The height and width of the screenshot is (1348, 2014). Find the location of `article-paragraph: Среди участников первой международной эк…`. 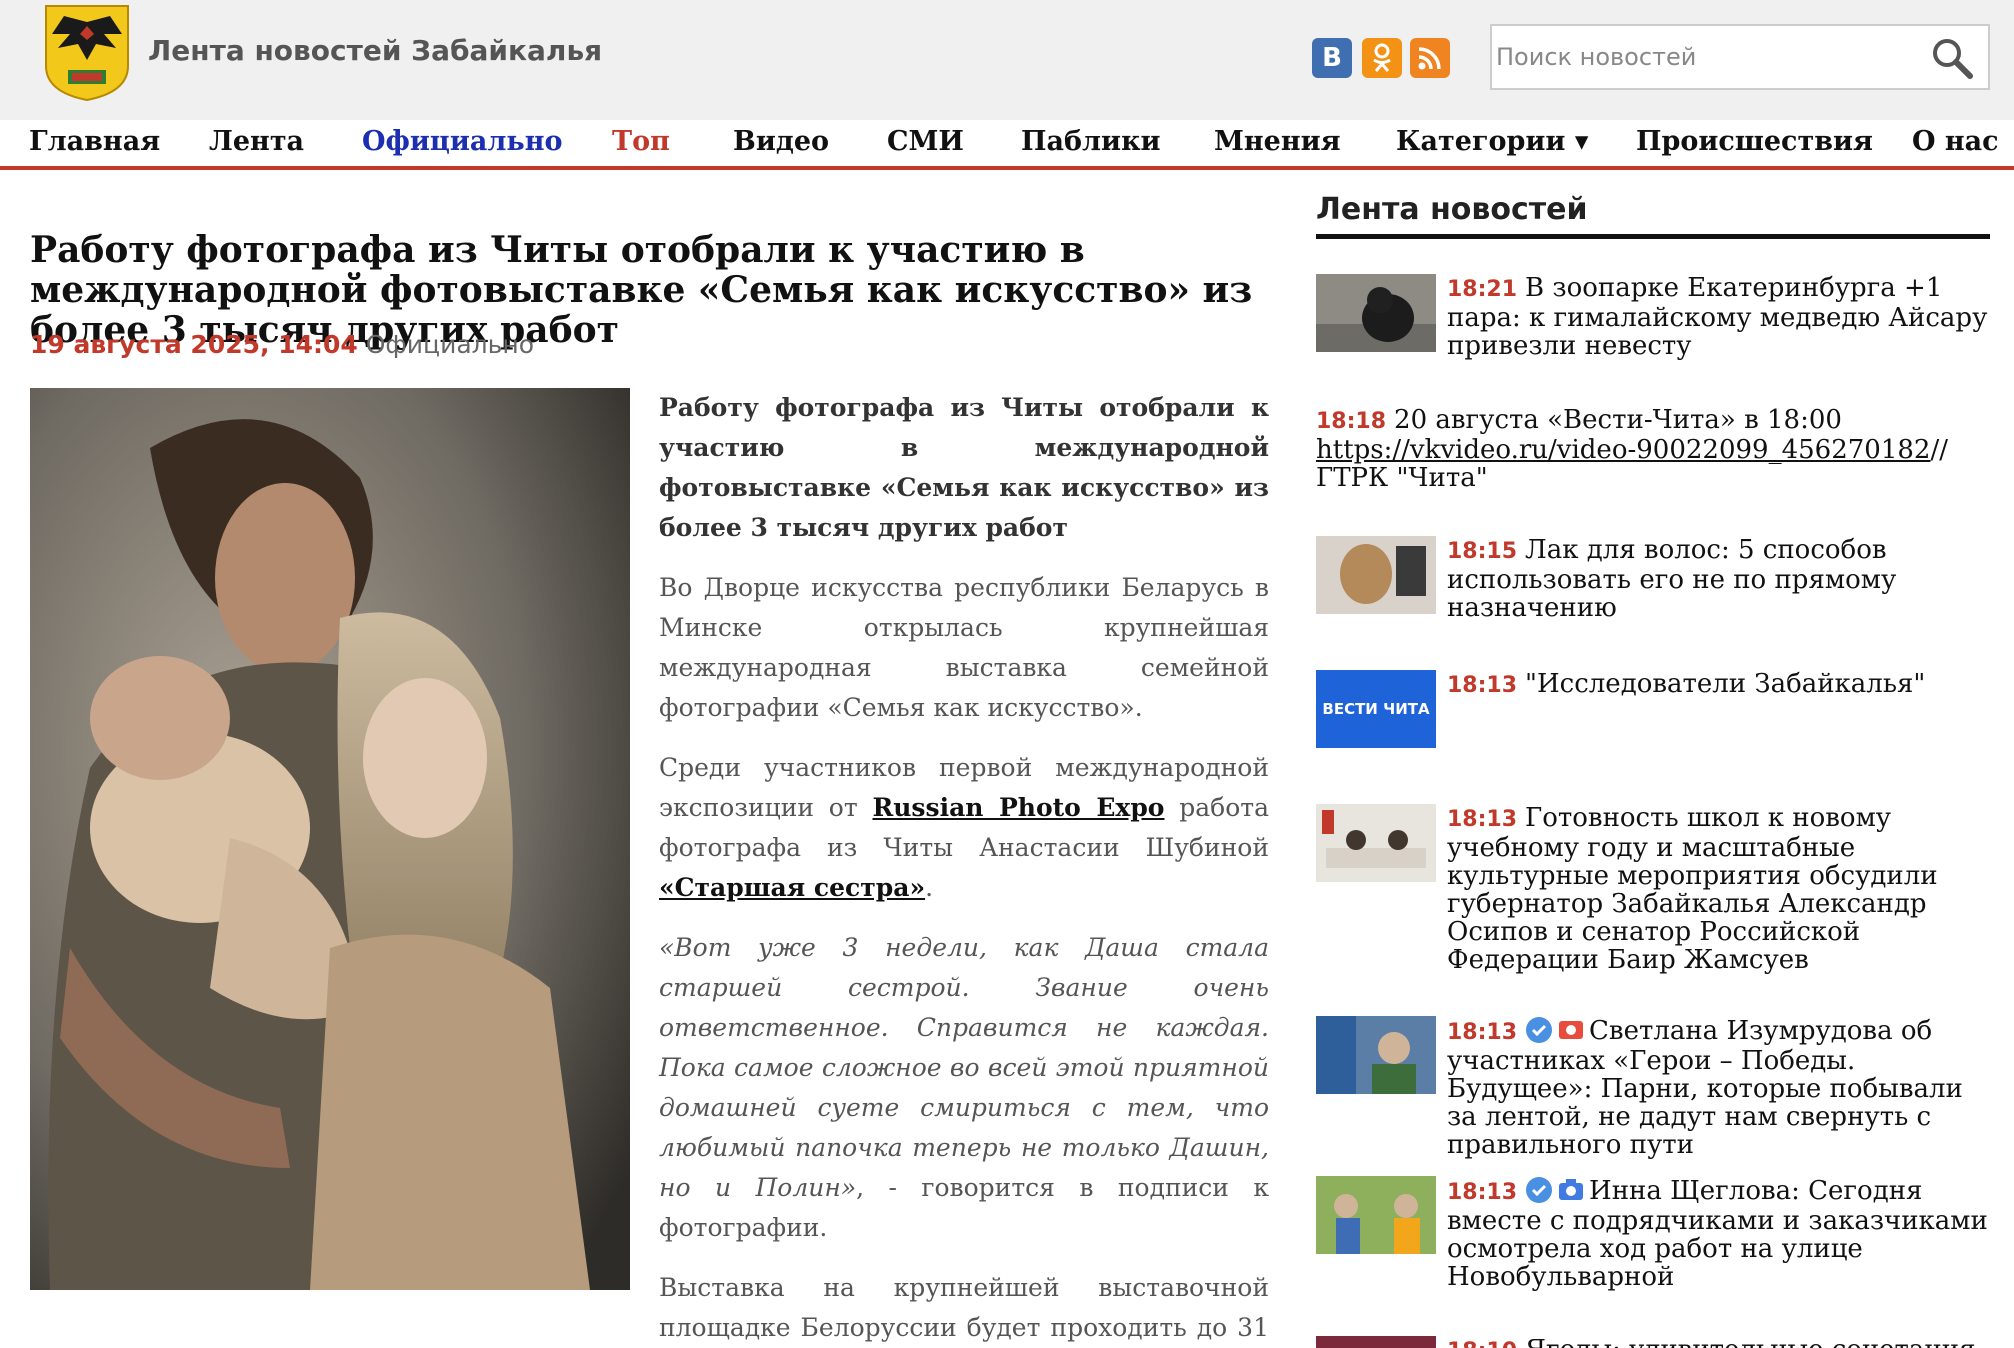

article-paragraph: Среди участников первой международной эк… is located at coordinates (964, 828).